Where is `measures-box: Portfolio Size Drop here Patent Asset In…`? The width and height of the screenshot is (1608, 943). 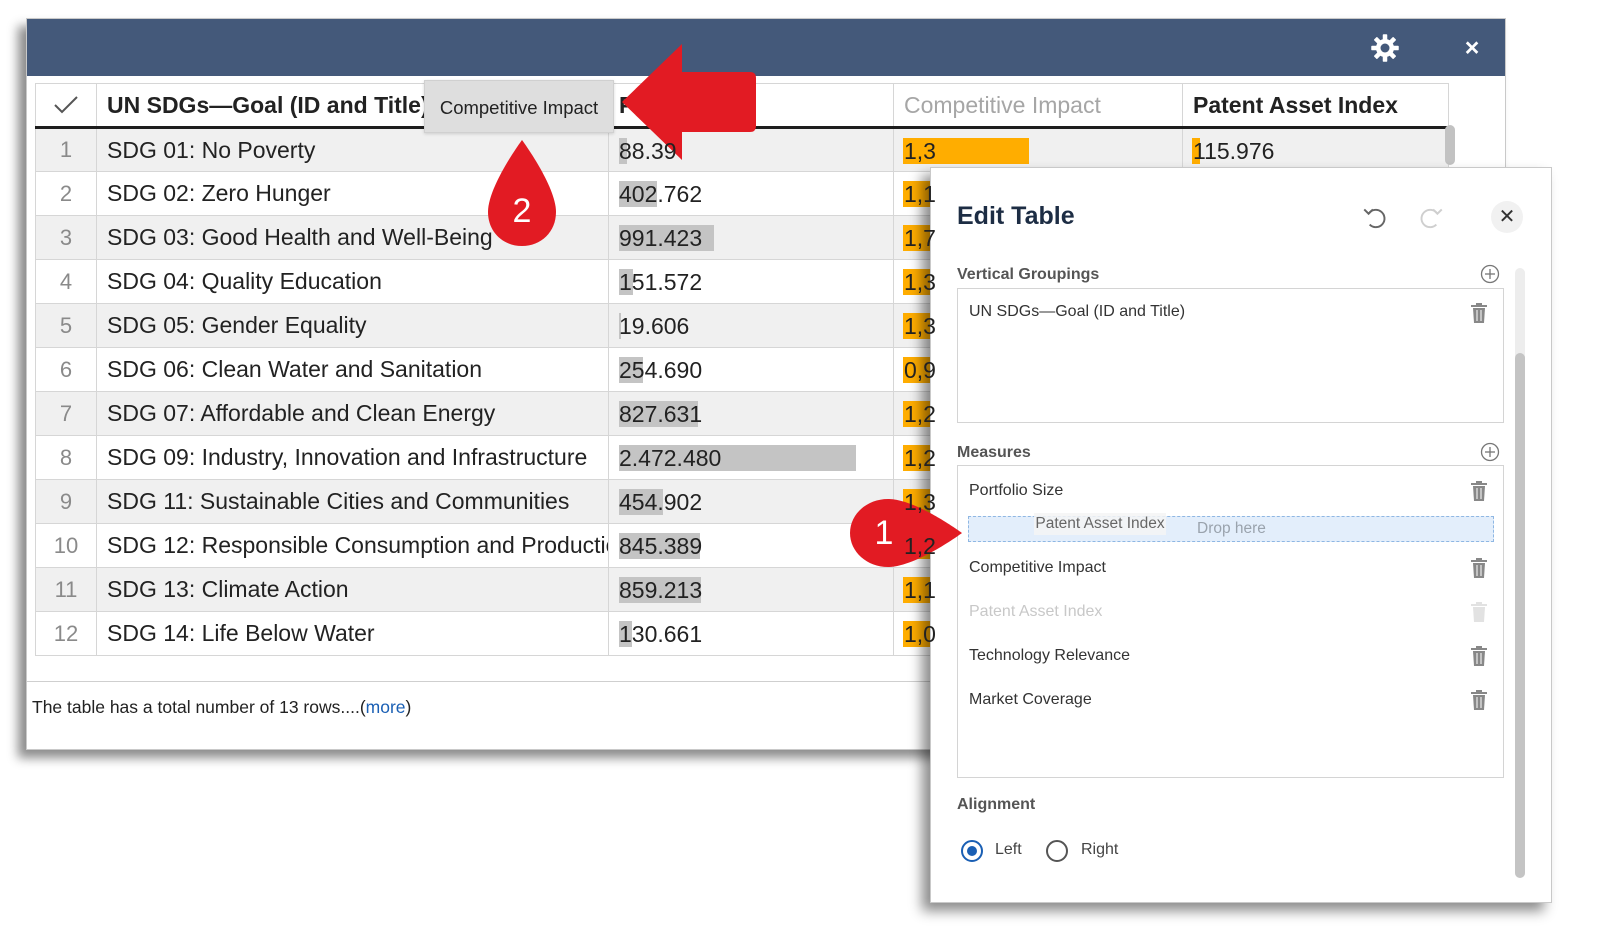 measures-box: Portfolio Size Drop here Patent Asset In… is located at coordinates (1230, 621).